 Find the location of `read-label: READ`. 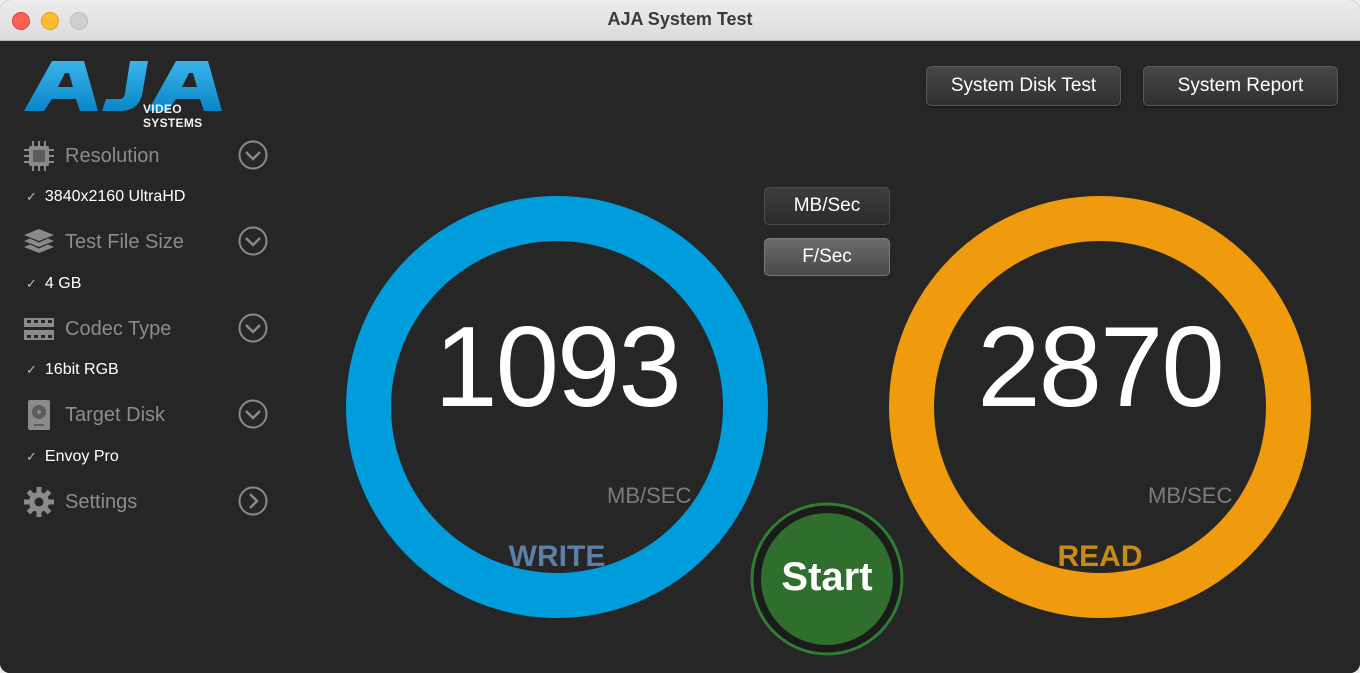

read-label: READ is located at coordinates (1100, 556).